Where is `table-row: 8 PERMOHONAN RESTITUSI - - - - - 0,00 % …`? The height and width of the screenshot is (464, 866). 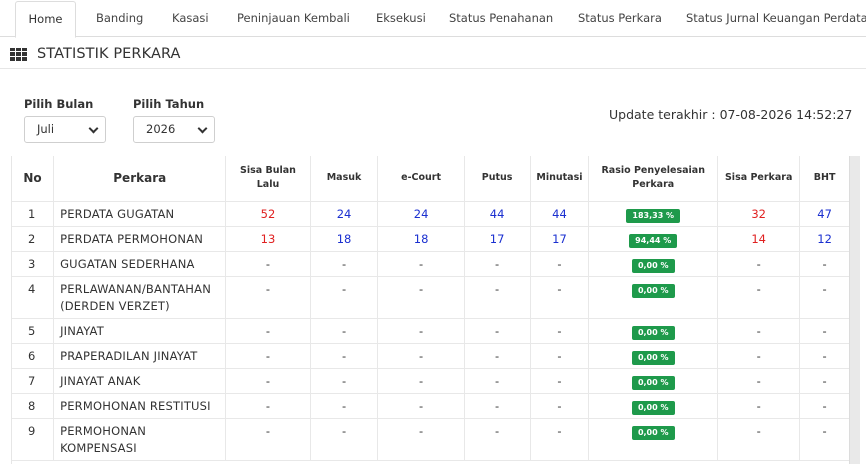 table-row: 8 PERMOHONAN RESTITUSI - - - - - 0,00 % … is located at coordinates (431, 406).